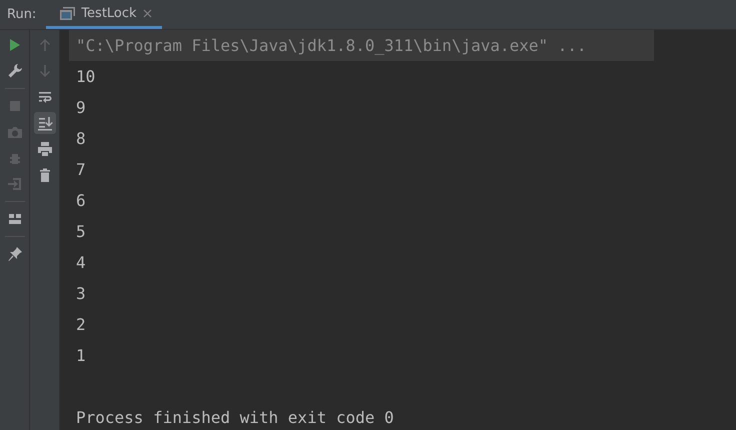 This screenshot has height=430, width=736. I want to click on output-line: 9, so click(81, 107).